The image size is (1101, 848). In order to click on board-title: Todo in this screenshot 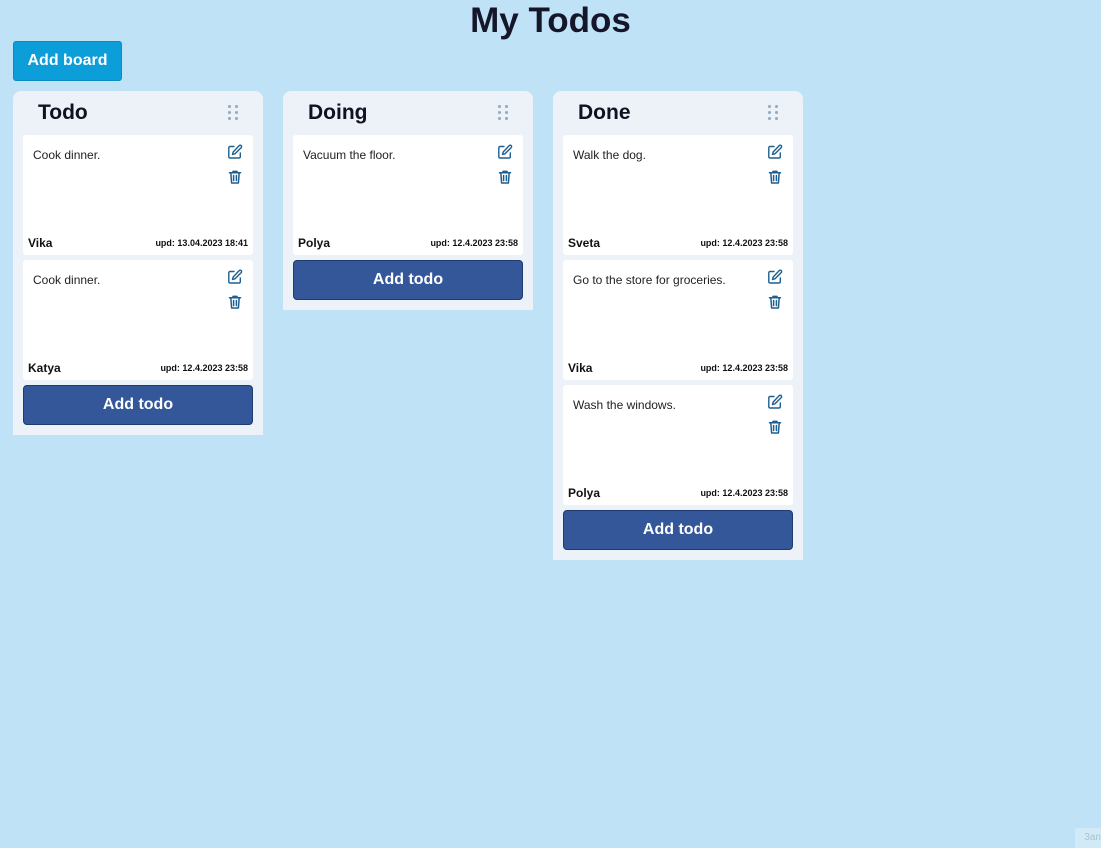, I will do `click(63, 112)`.